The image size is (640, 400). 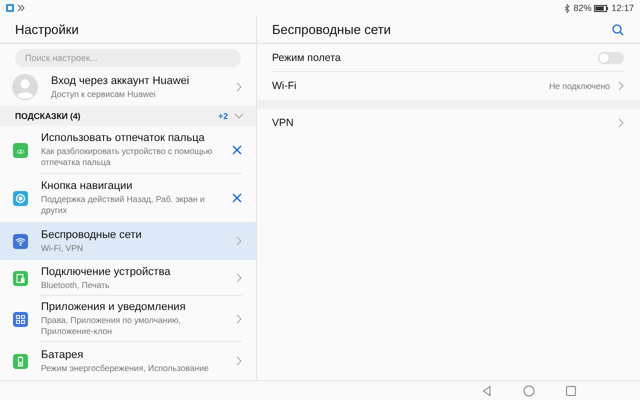 I want to click on settings-item: Батарея Режим энергосбережения, Использование, so click(x=128, y=361).